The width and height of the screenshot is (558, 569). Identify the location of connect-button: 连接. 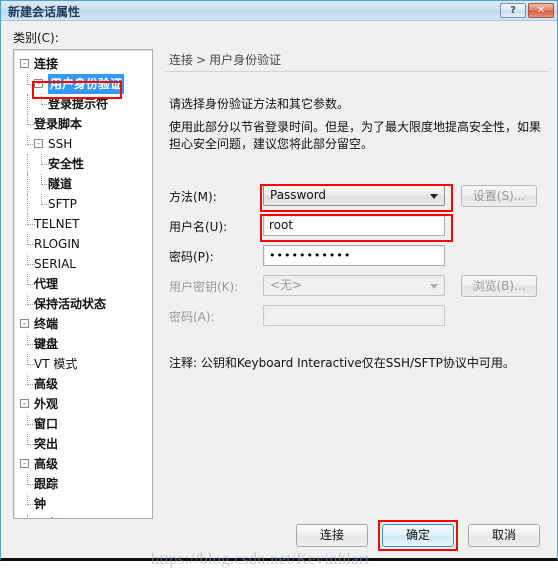
(332, 535).